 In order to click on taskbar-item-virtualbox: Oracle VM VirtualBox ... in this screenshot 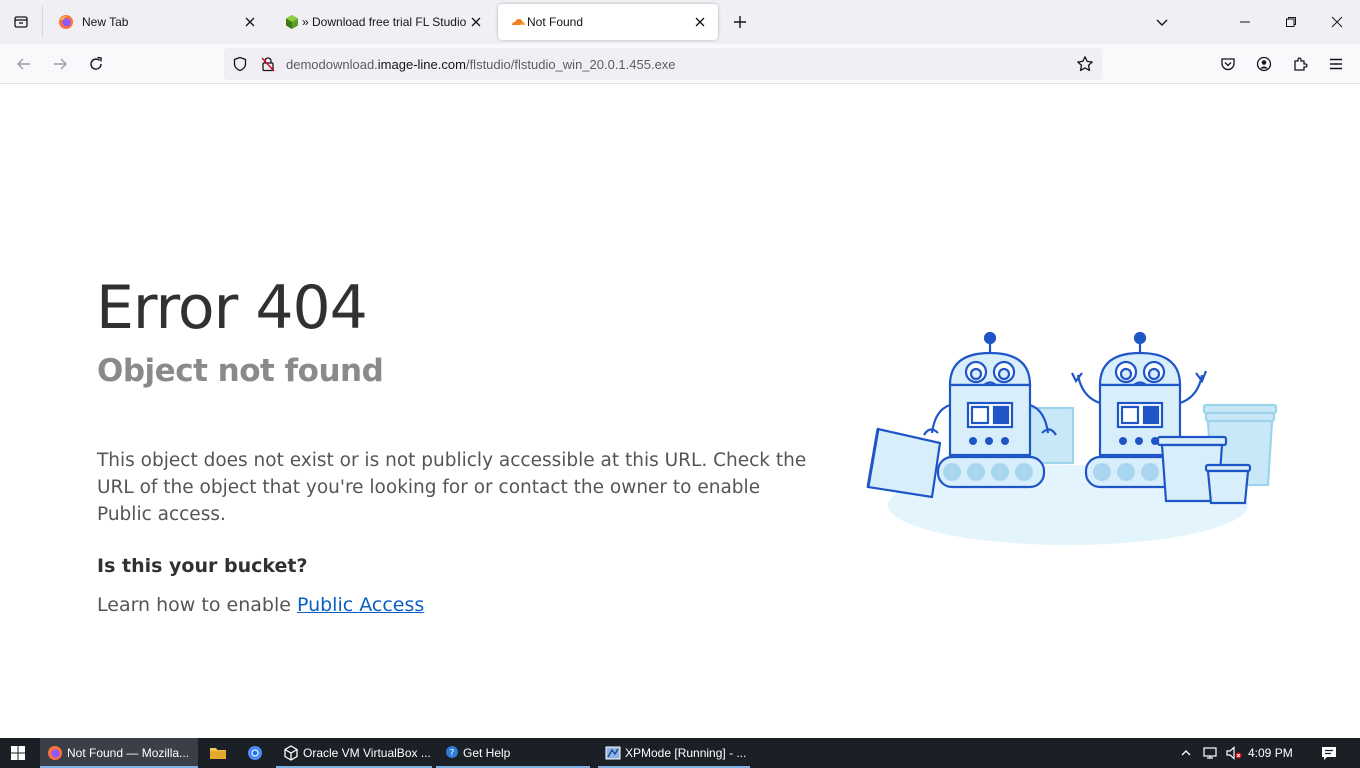, I will do `click(354, 753)`.